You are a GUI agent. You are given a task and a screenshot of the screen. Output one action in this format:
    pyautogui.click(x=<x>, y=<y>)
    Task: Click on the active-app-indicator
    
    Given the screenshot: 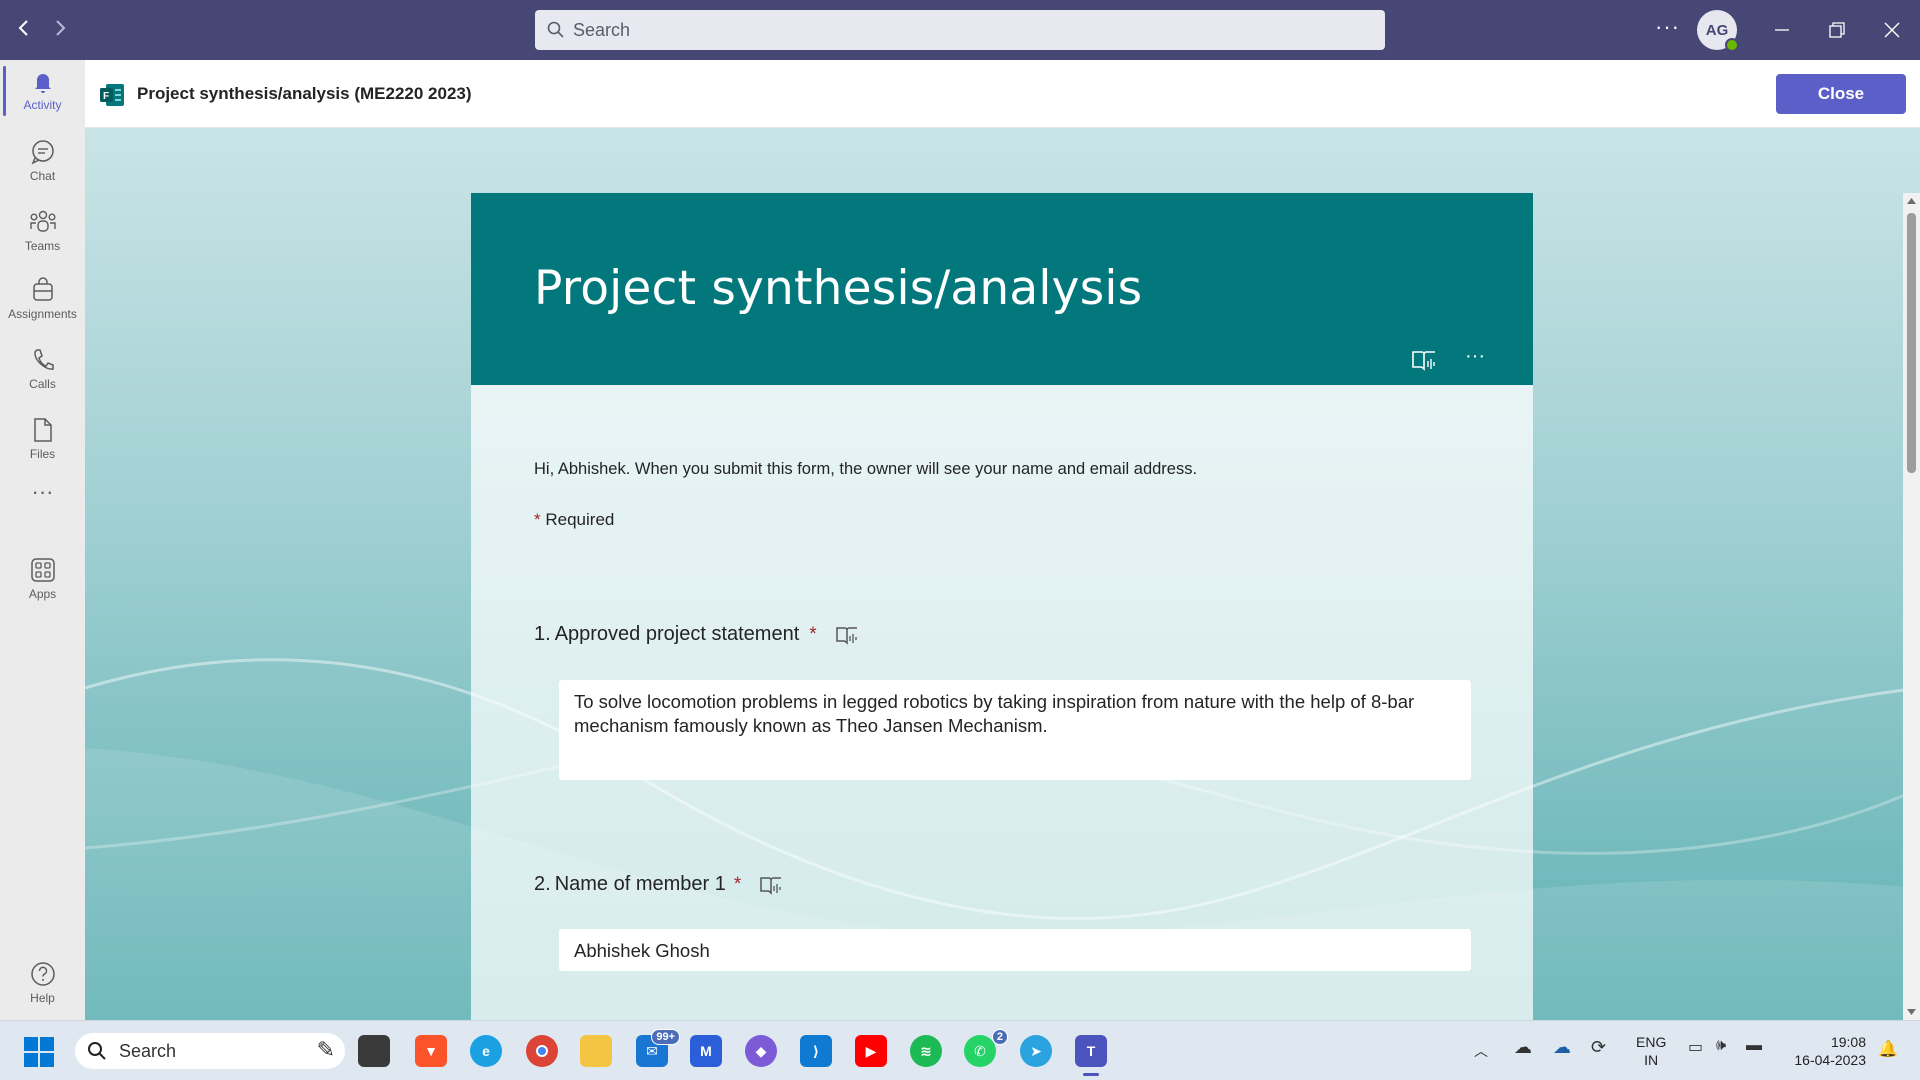 What is the action you would take?
    pyautogui.click(x=1091, y=1074)
    